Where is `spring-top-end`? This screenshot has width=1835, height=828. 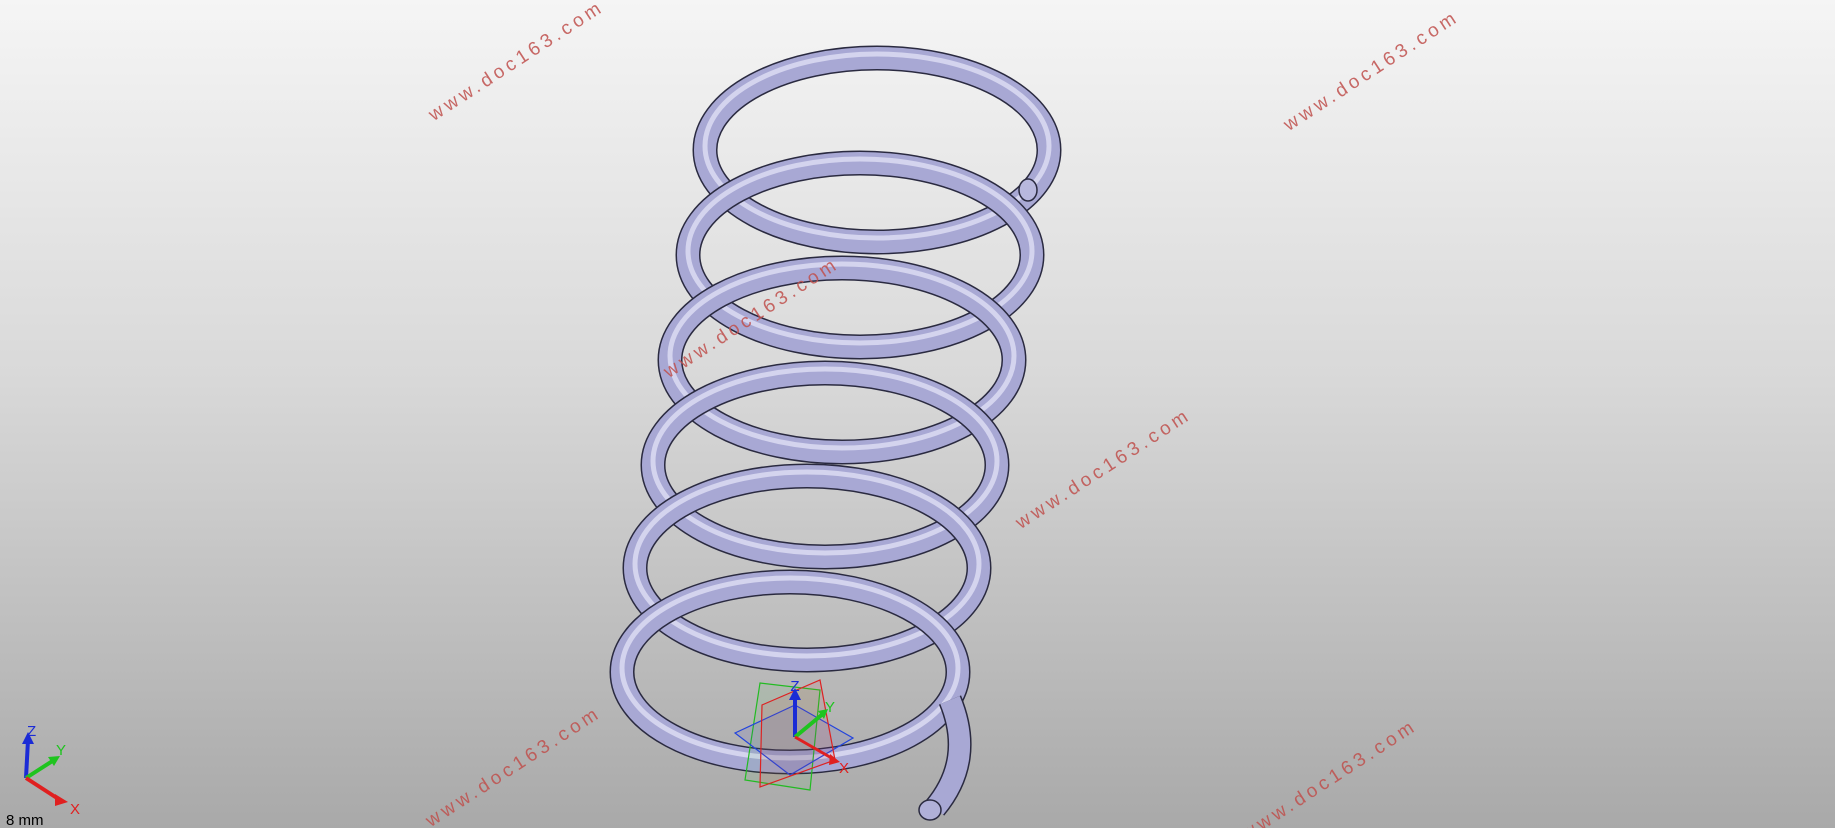 spring-top-end is located at coordinates (1028, 190).